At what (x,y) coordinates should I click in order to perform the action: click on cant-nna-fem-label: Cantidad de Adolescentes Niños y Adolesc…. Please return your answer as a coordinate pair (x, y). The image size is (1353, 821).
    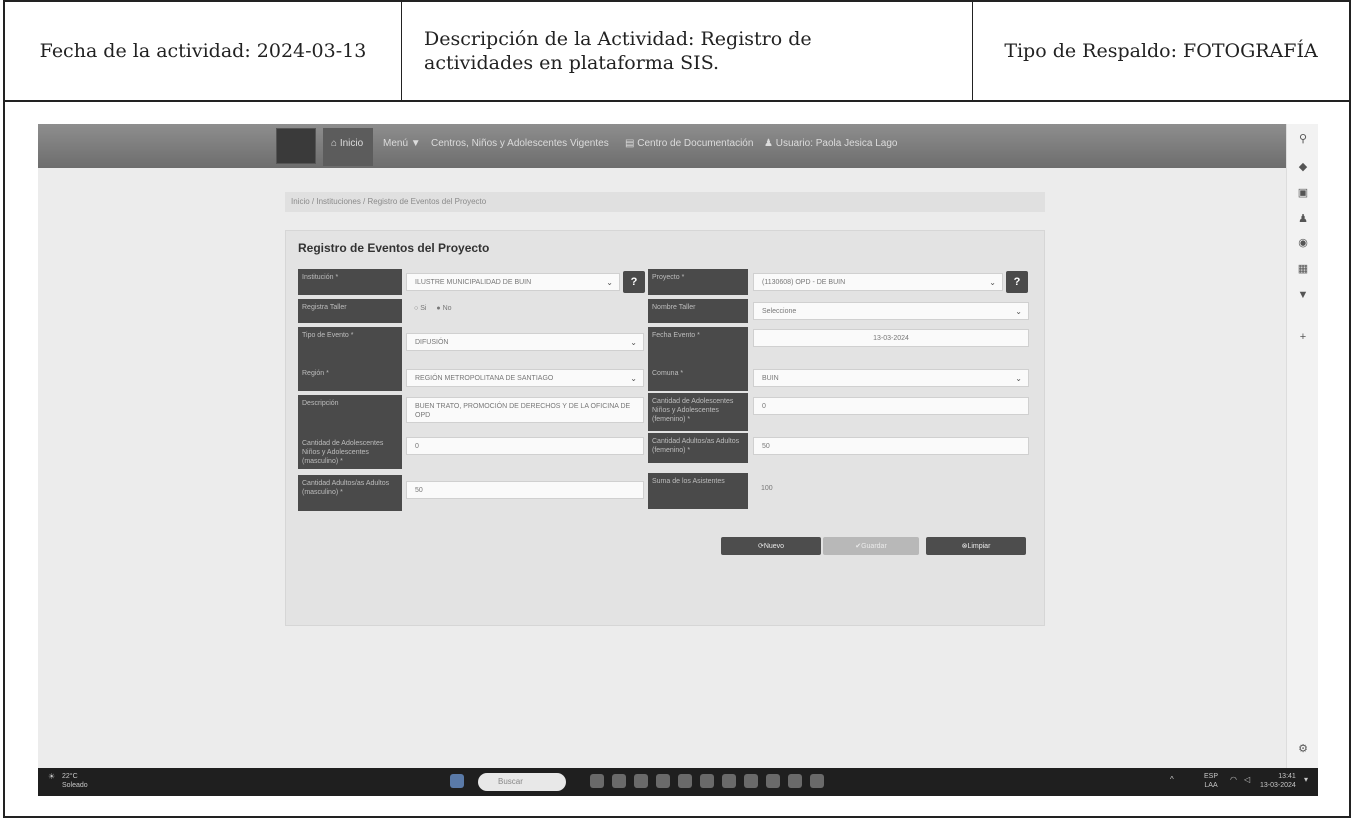
    Looking at the image, I should click on (698, 412).